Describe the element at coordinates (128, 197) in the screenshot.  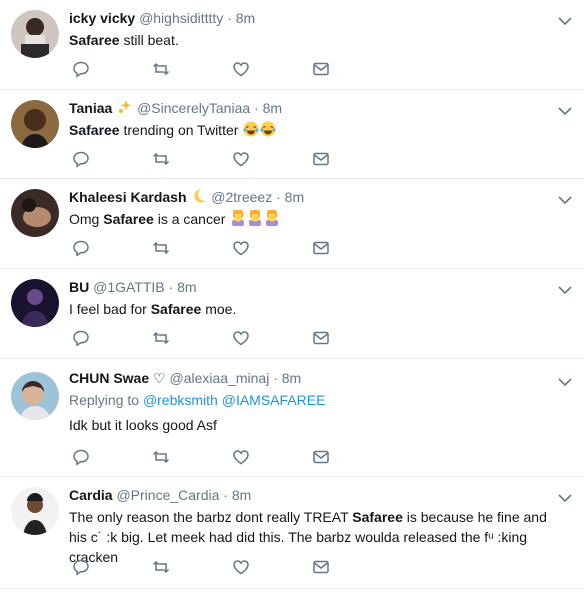
I see `user-name: Khaleesi Kardash` at that location.